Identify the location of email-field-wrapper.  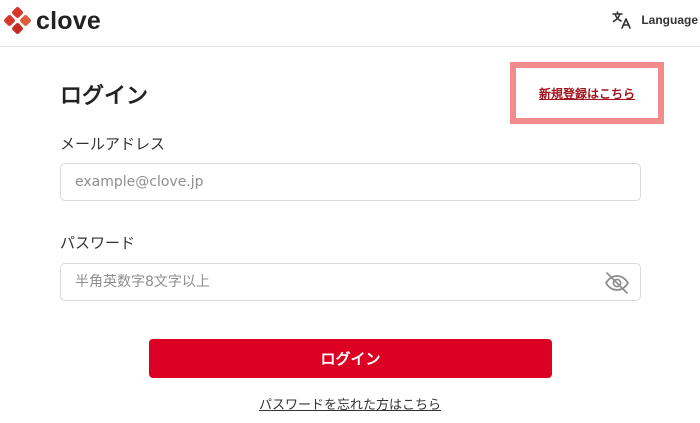
(350, 182).